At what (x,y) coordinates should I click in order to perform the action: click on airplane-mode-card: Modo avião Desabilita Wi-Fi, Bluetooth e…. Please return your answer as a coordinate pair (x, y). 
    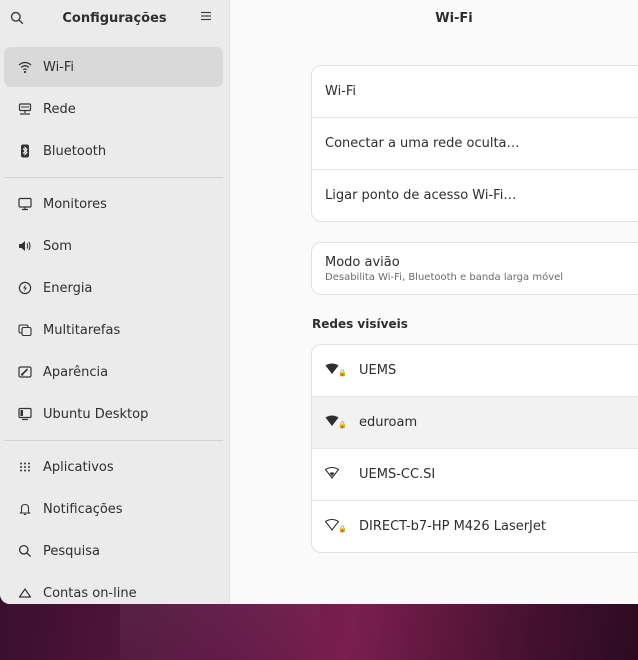
    Looking at the image, I should click on (475, 268).